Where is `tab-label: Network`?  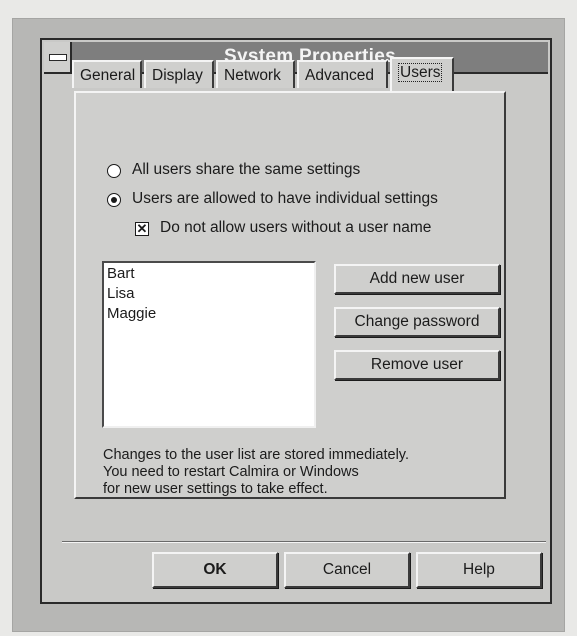 tab-label: Network is located at coordinates (252, 75).